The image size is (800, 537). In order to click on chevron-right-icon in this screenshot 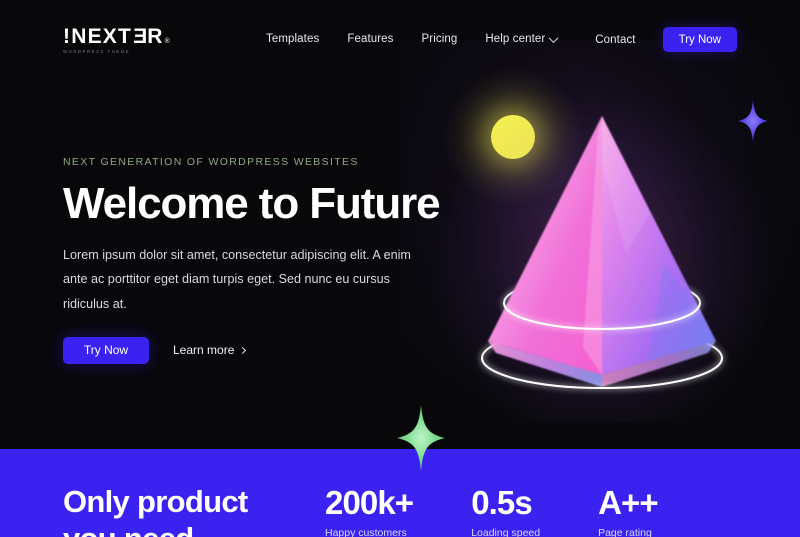, I will do `click(243, 350)`.